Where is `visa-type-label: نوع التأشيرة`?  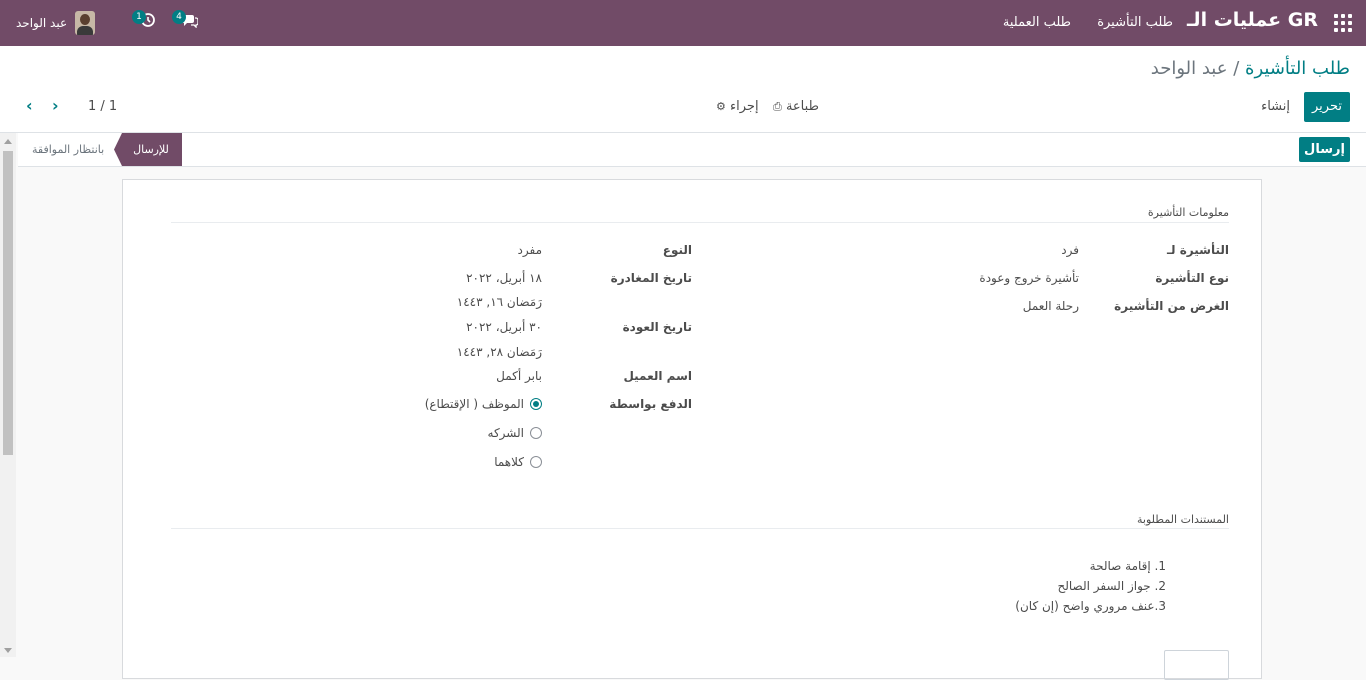
visa-type-label: نوع التأشيرة is located at coordinates (1192, 278).